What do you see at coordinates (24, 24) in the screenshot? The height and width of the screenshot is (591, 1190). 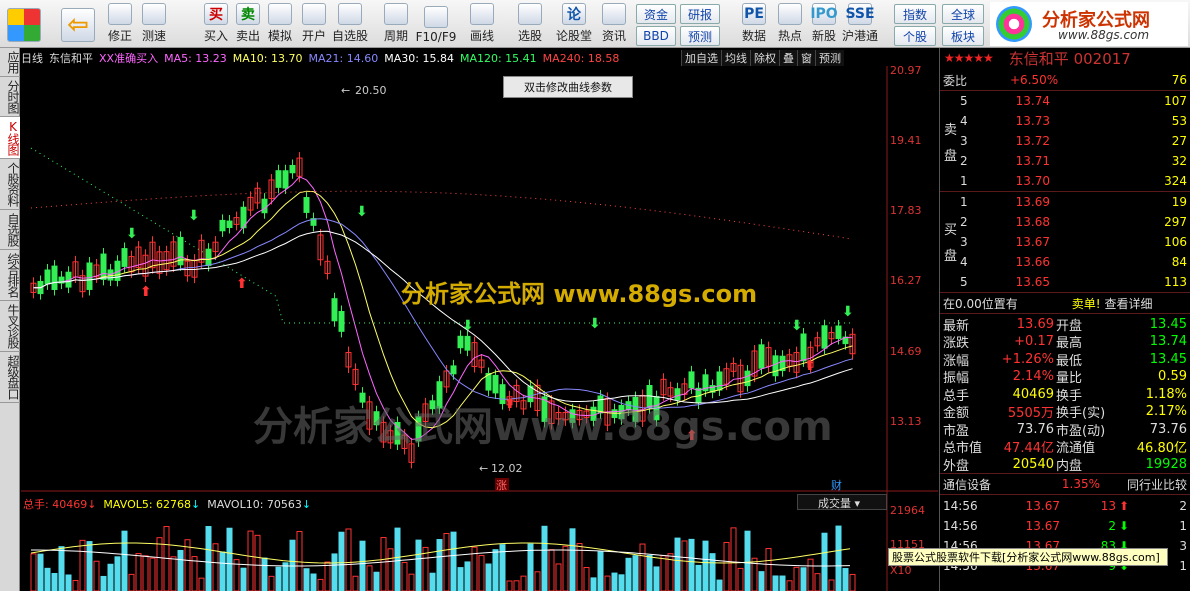 I see `toolbar-windows-logo-button` at bounding box center [24, 24].